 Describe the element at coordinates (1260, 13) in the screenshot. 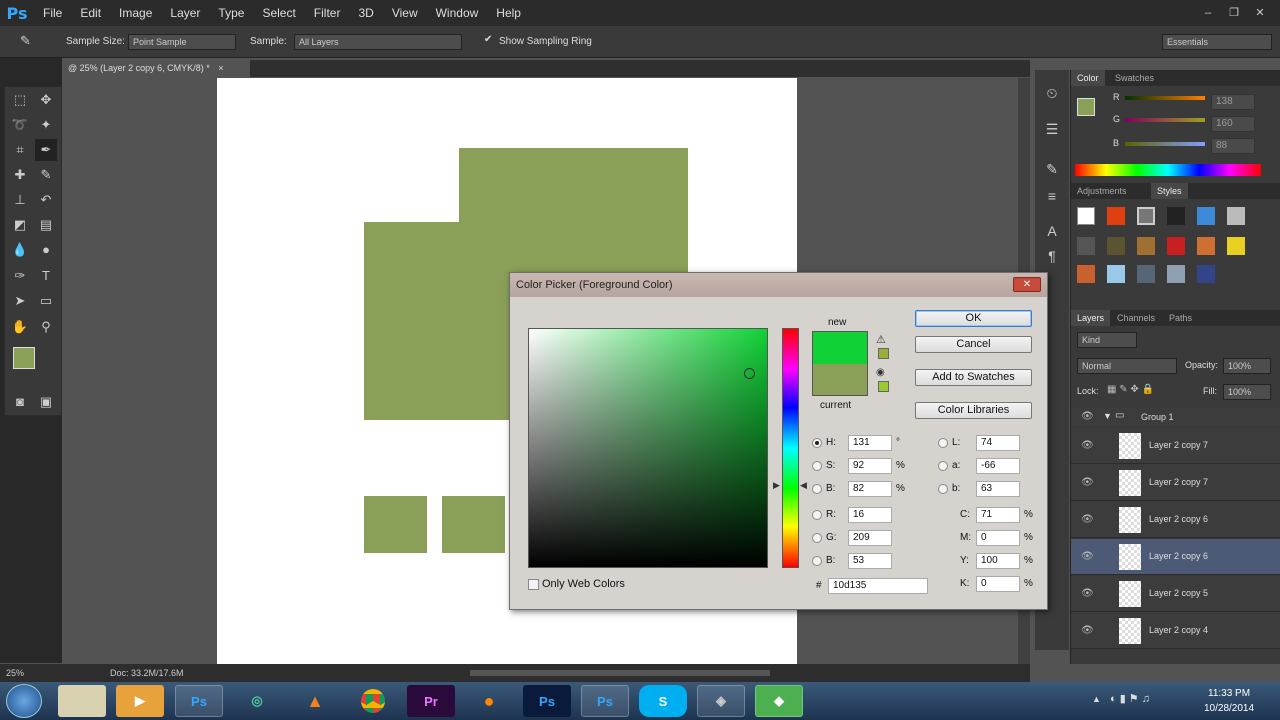

I see `close-window-button: ✕` at that location.